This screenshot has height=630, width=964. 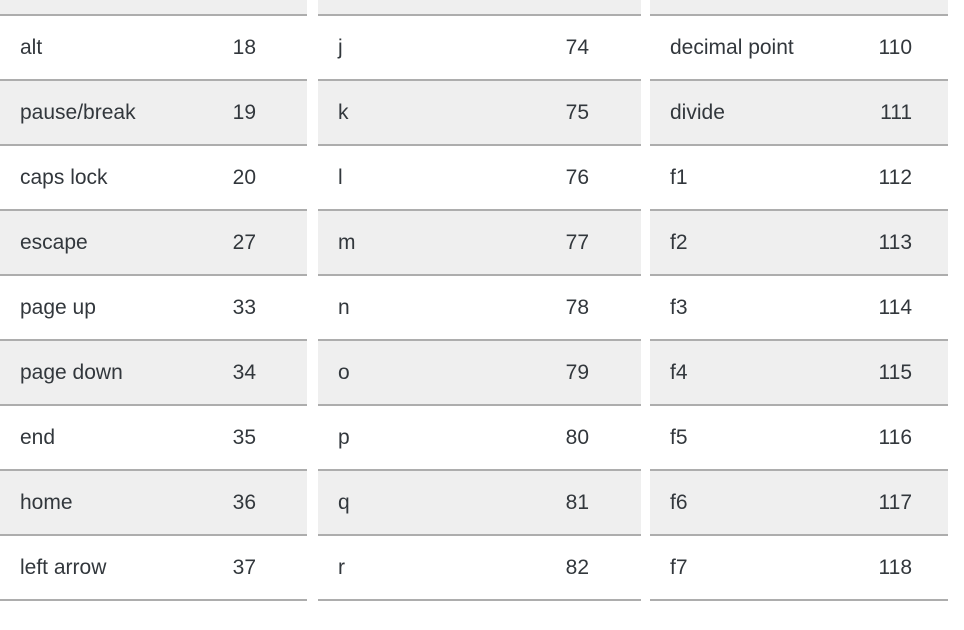 I want to click on key-code-cell: 35, so click(x=230, y=437).